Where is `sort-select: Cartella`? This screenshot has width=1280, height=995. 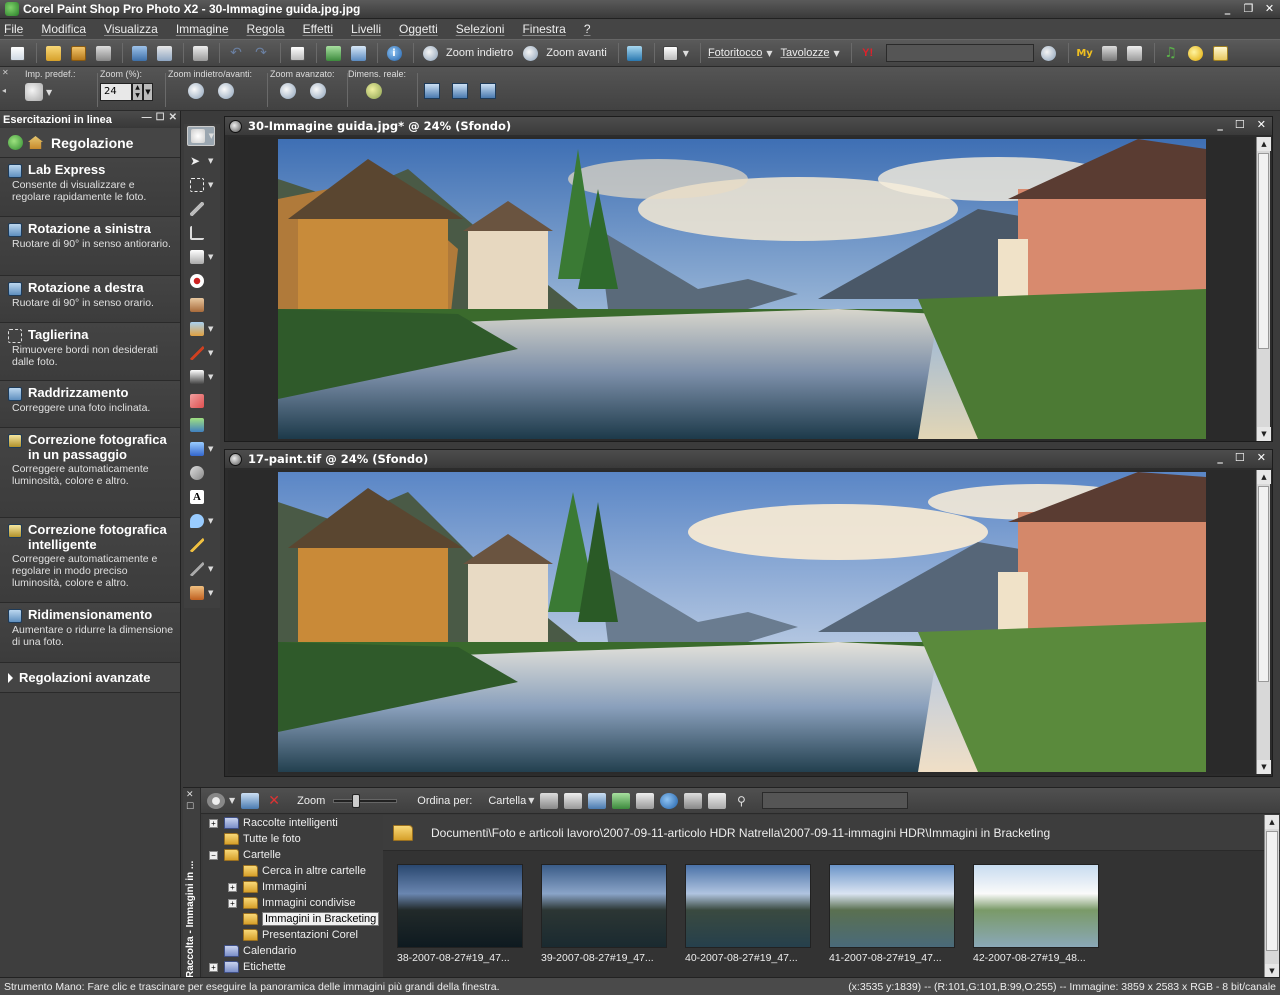 sort-select: Cartella is located at coordinates (507, 801).